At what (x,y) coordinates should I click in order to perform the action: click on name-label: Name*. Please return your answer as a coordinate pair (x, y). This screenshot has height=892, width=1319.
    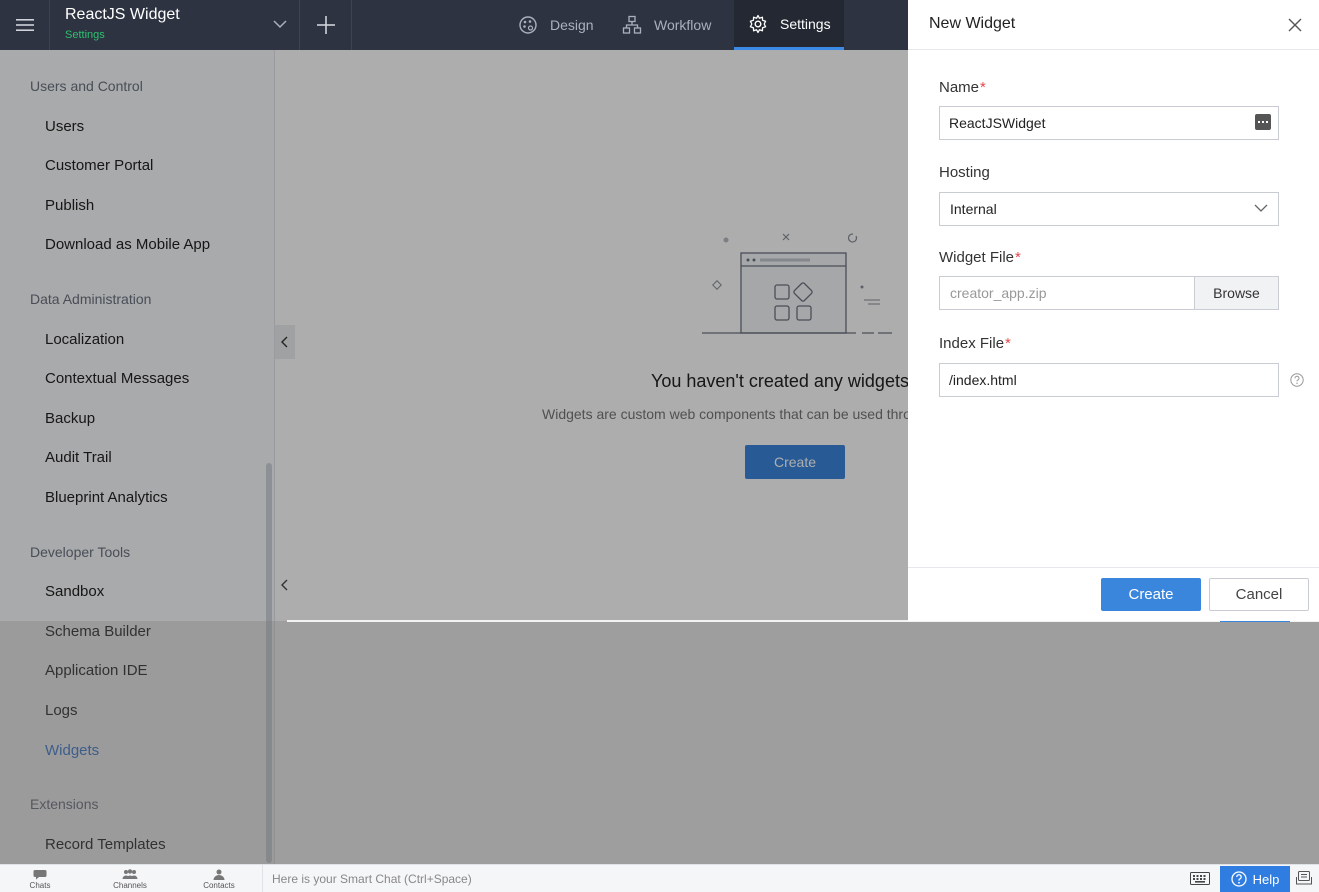
    Looking at the image, I should click on (962, 87).